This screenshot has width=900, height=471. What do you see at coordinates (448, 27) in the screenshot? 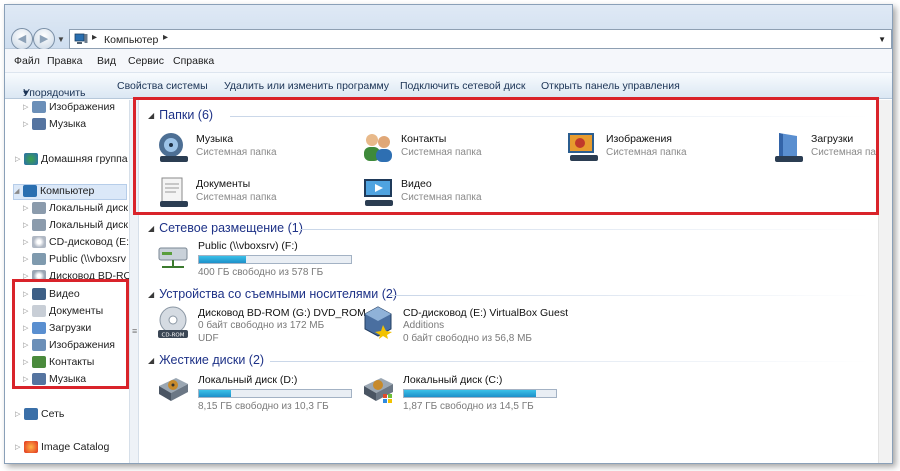
I see `address-toolbar: ◀ ▶ ▼ ▸ Компьютер ▸ ▼` at bounding box center [448, 27].